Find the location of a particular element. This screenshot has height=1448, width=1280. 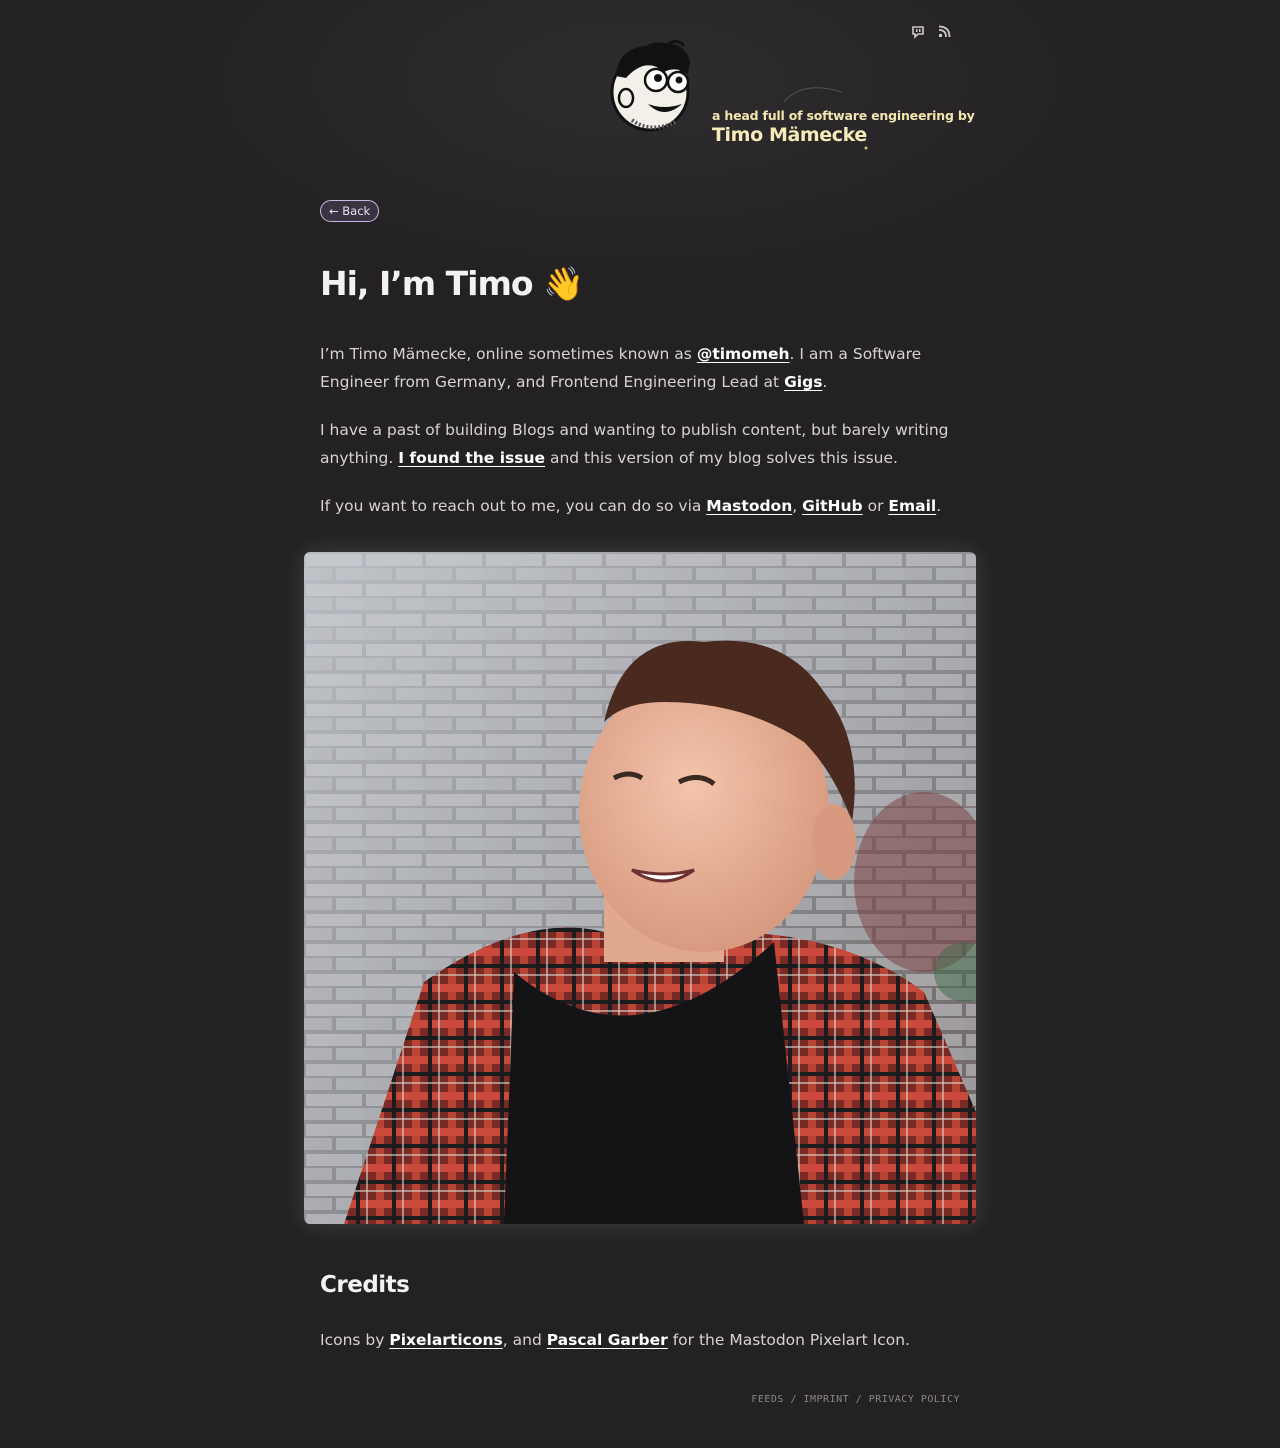

feeds-link: FEEDS is located at coordinates (767, 1399).